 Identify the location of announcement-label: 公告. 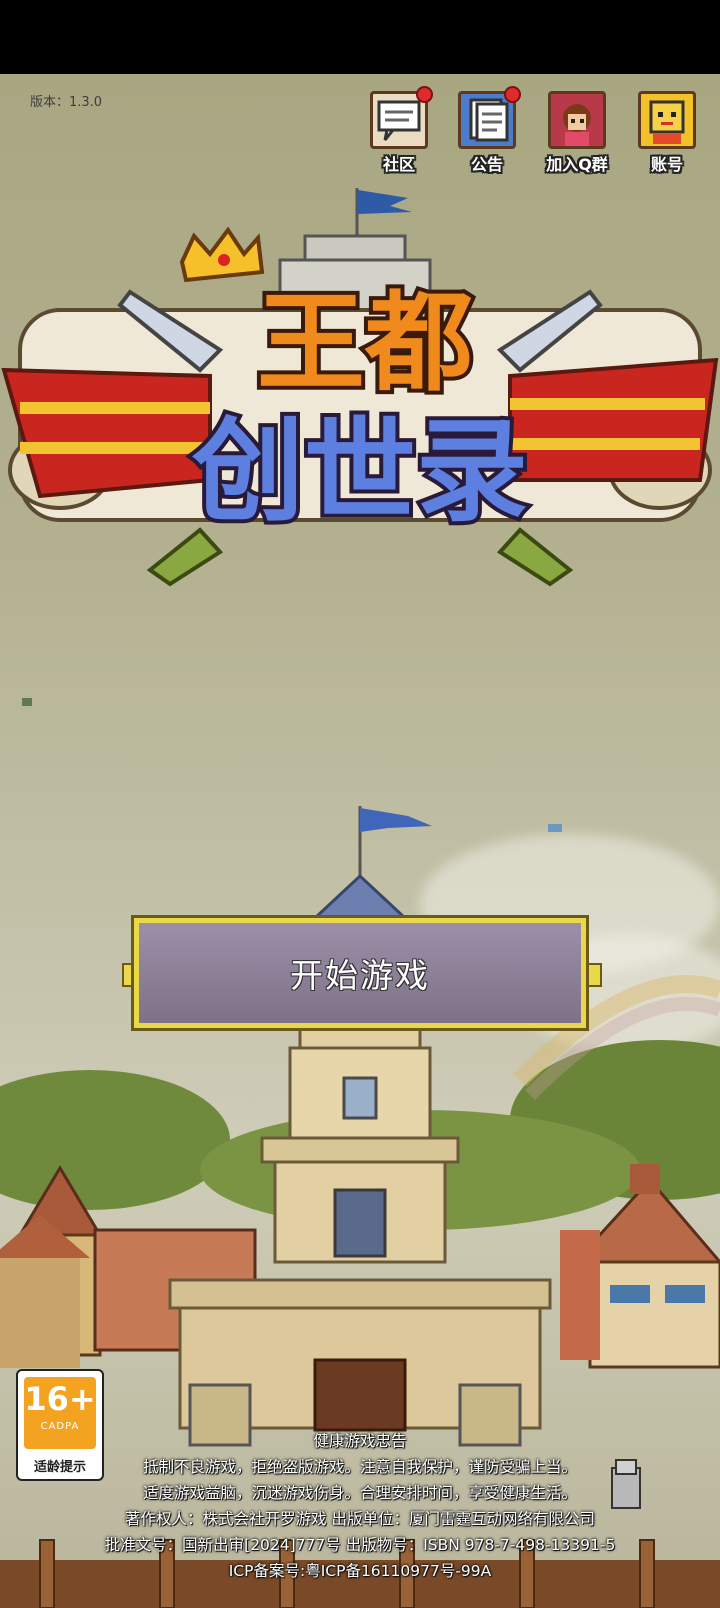
(486, 164).